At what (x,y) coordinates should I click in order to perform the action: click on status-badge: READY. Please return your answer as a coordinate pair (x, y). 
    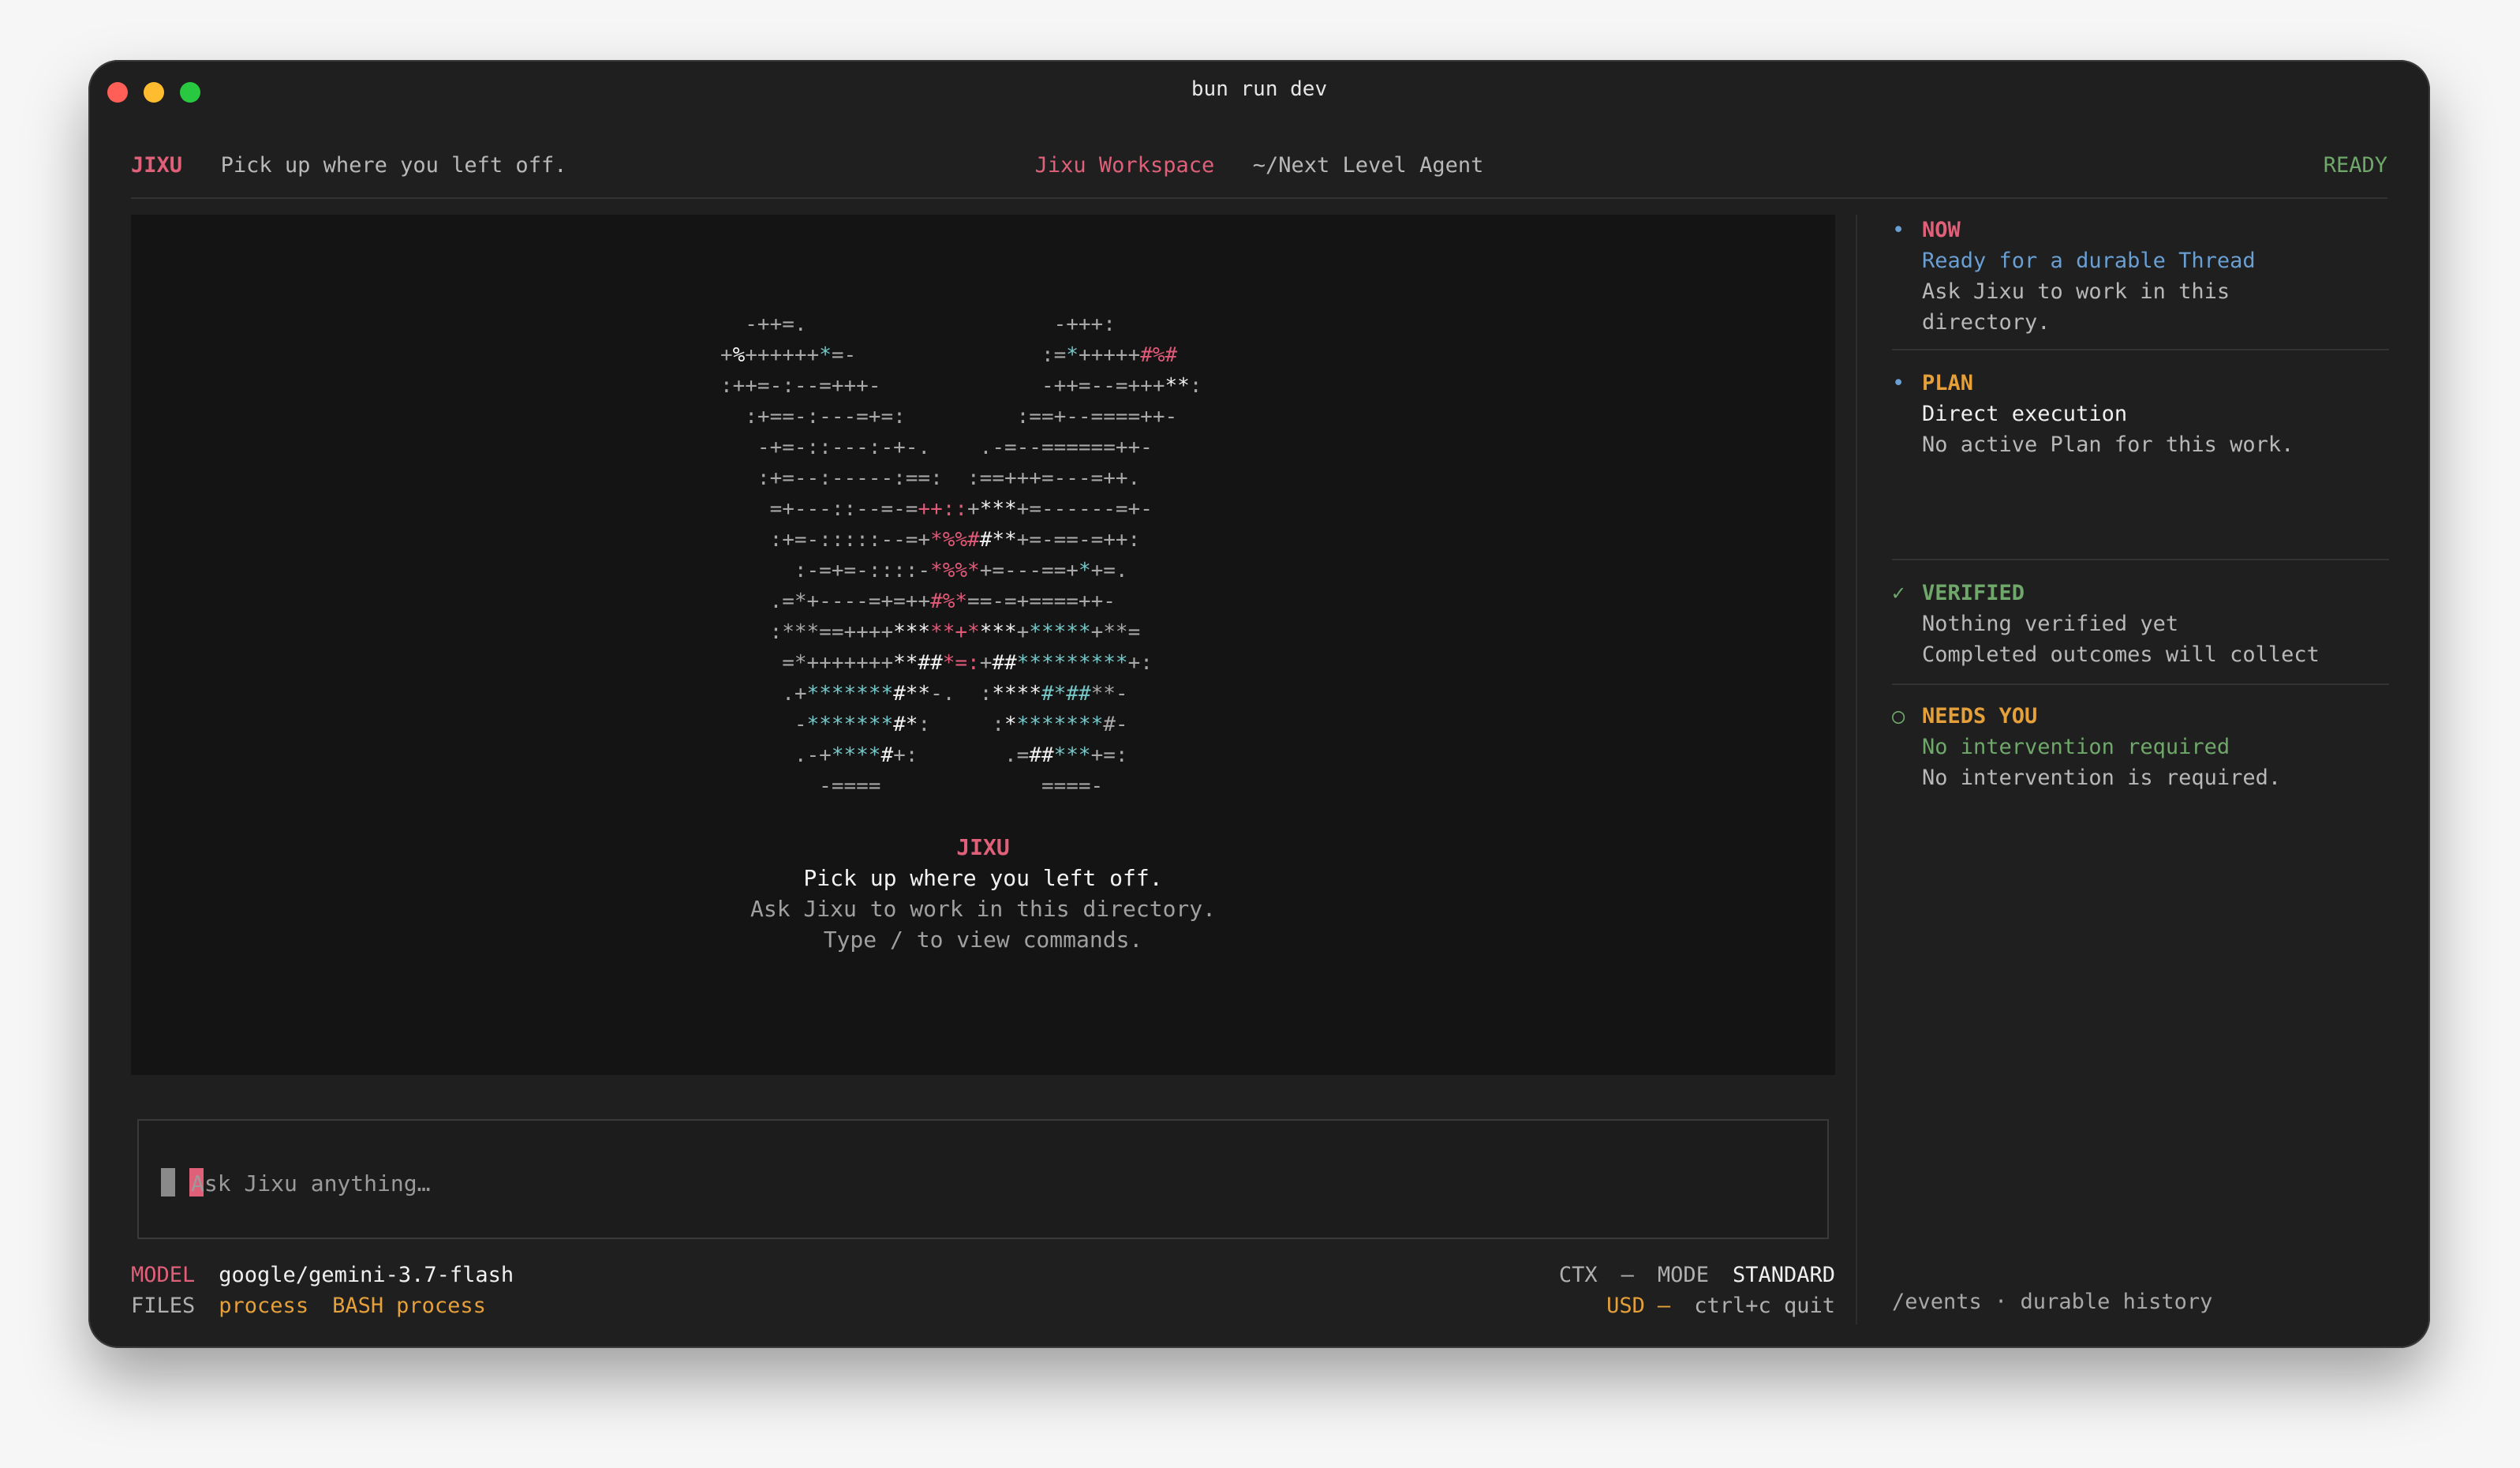
    Looking at the image, I should click on (2355, 165).